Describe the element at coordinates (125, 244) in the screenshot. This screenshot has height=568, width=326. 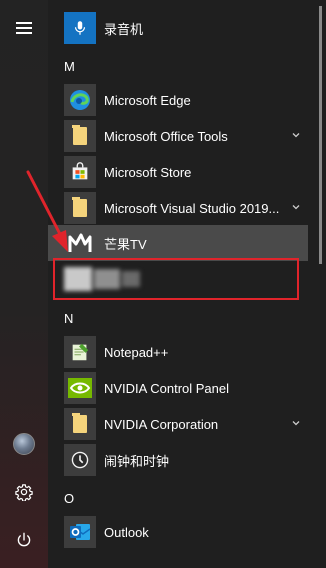
I see `app-label: 芒果TV` at that location.